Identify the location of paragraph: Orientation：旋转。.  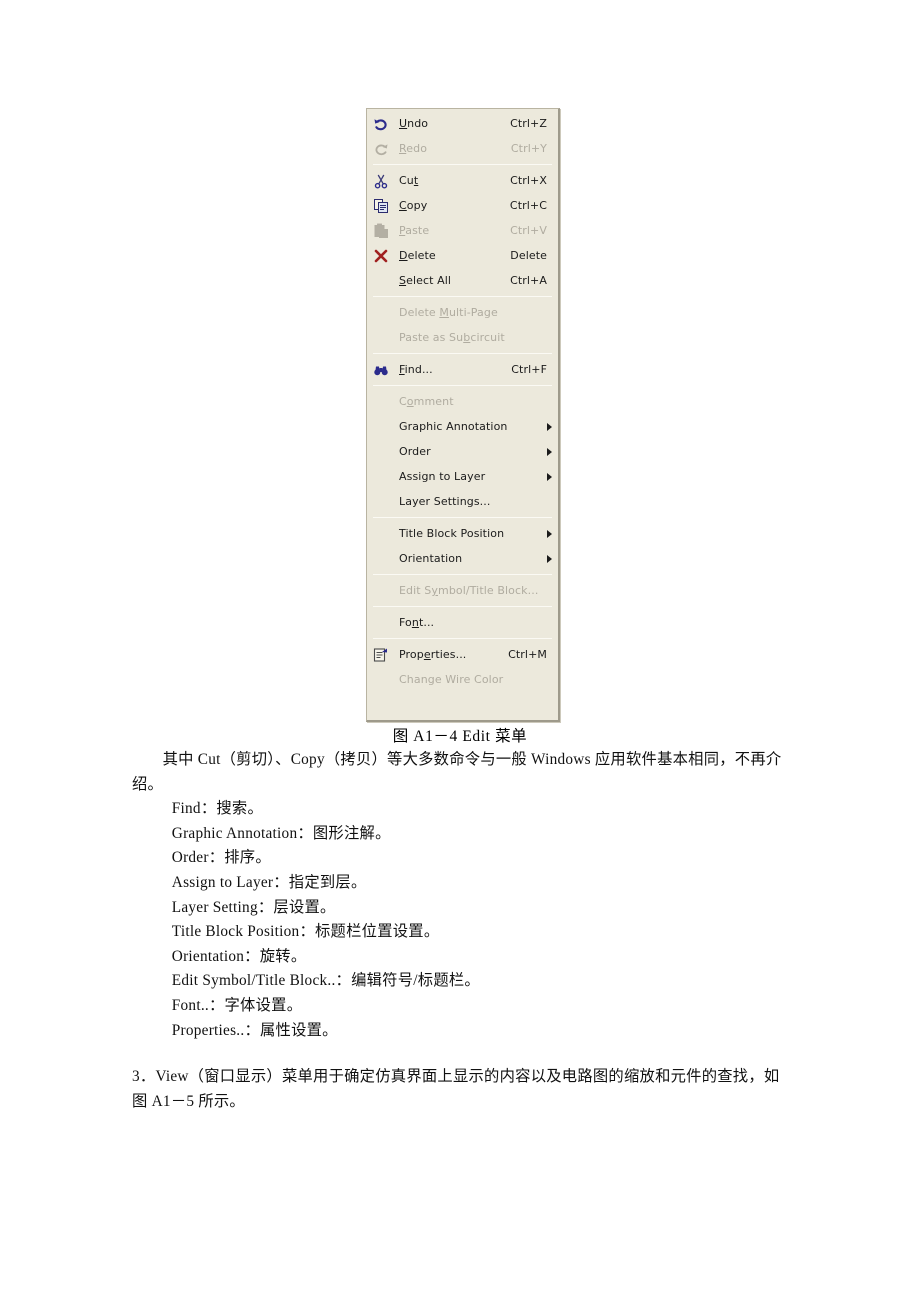
(239, 956).